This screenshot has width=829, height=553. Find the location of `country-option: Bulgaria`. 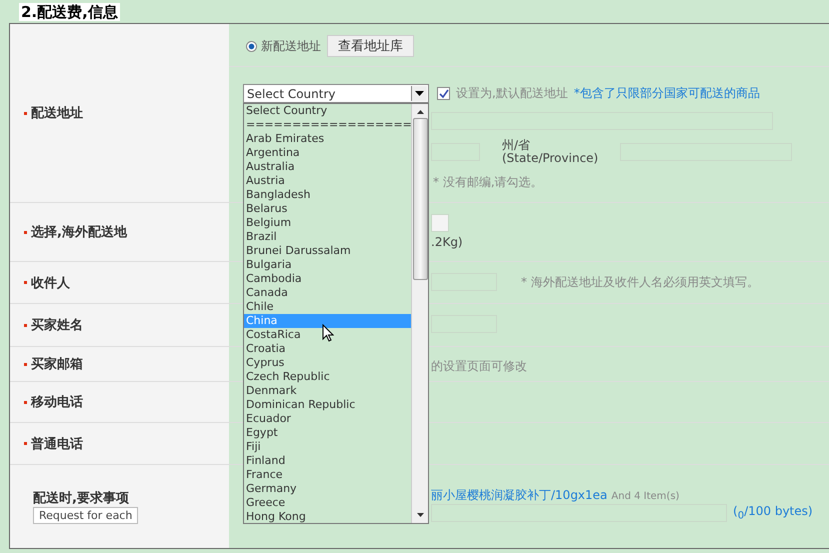

country-option: Bulgaria is located at coordinates (327, 265).